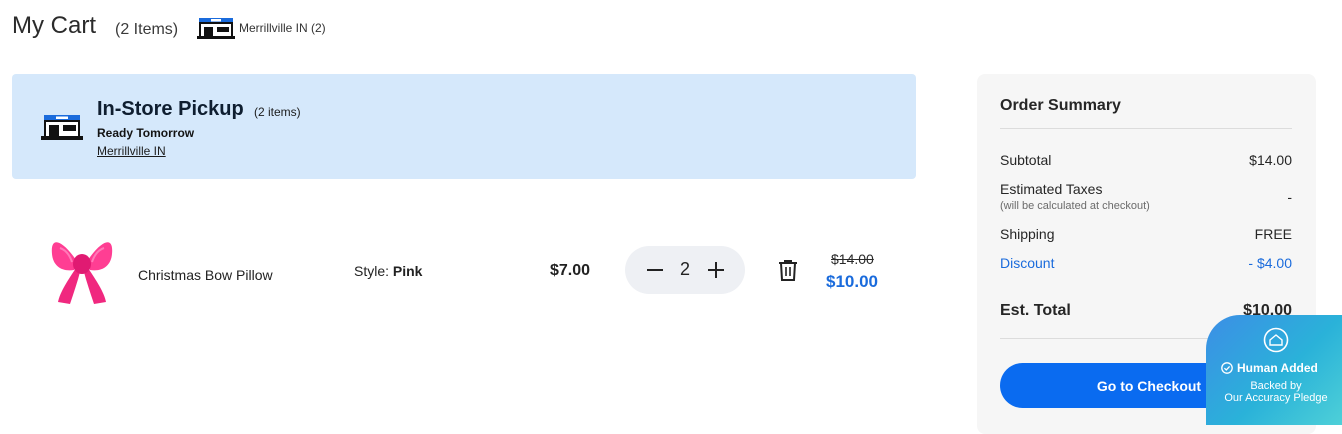 The image size is (1342, 434). I want to click on unit-price: $7.00, so click(570, 270).